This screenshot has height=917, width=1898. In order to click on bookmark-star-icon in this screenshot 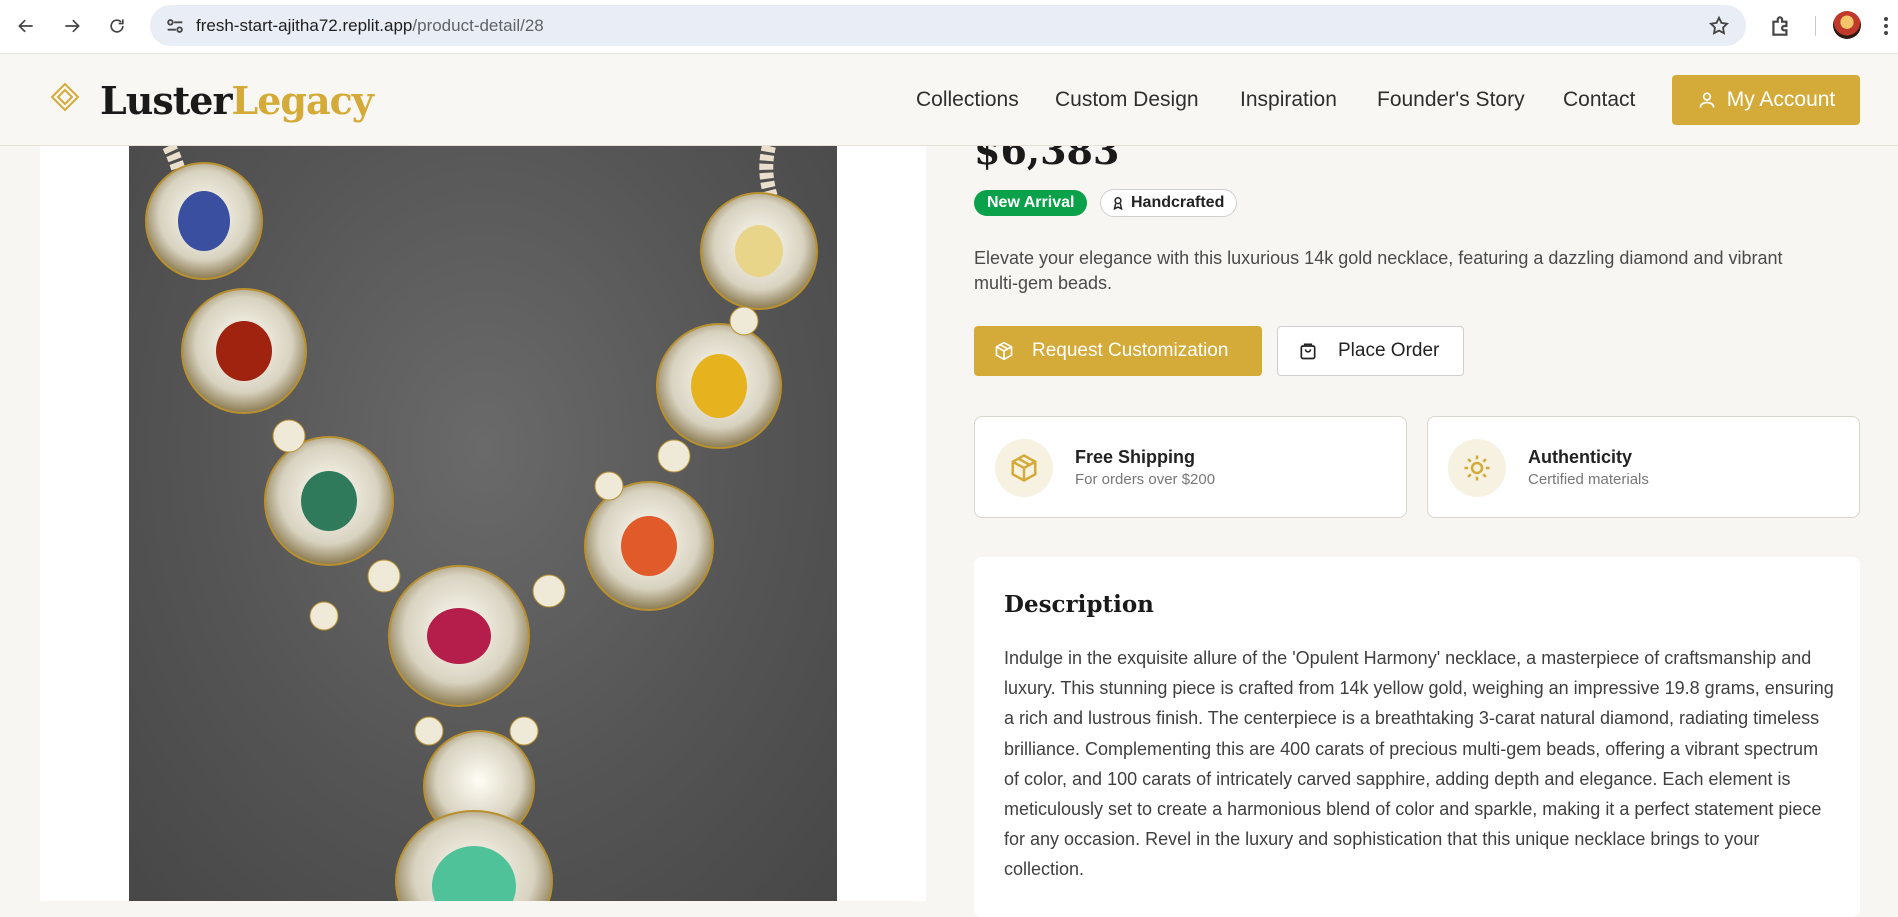, I will do `click(1719, 26)`.